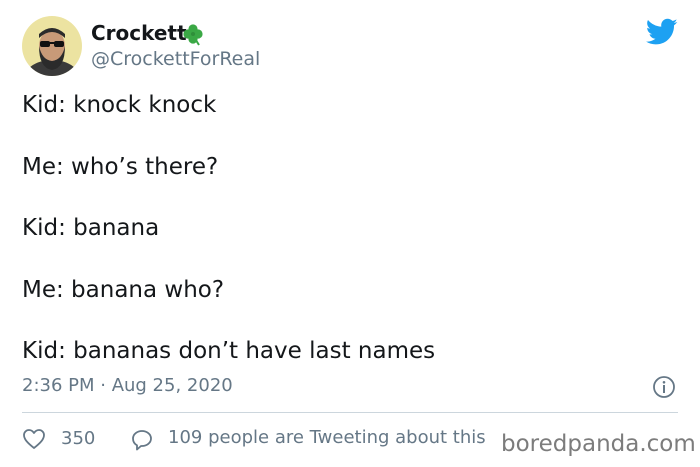  I want to click on timestamp: 2:36 PM · Aug 25, 2020, so click(127, 386).